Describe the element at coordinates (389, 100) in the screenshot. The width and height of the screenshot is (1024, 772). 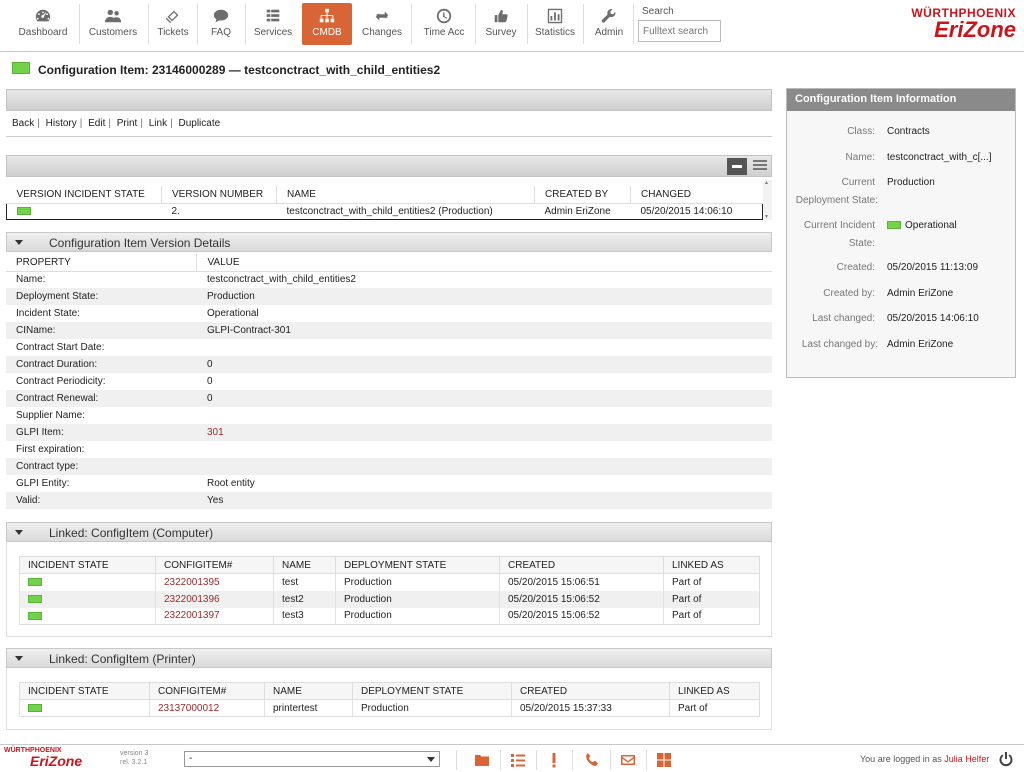
I see `action-bar-header` at that location.